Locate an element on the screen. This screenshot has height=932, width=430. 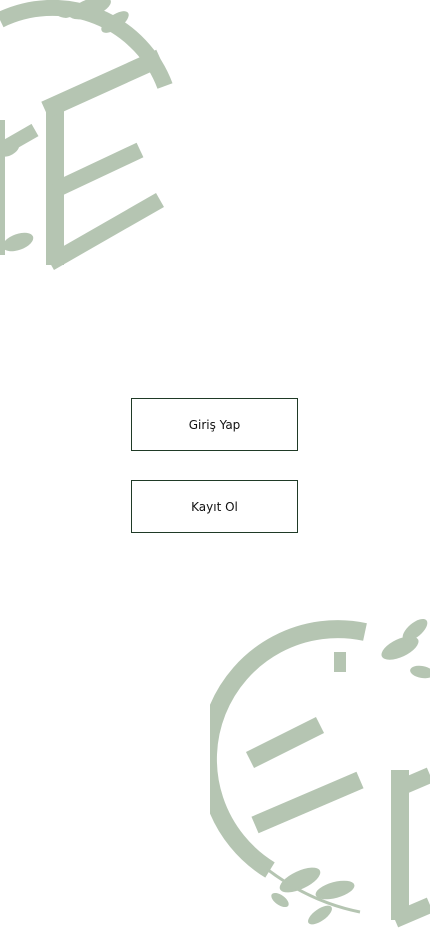
register-button: Kayıt Ol is located at coordinates (214, 506).